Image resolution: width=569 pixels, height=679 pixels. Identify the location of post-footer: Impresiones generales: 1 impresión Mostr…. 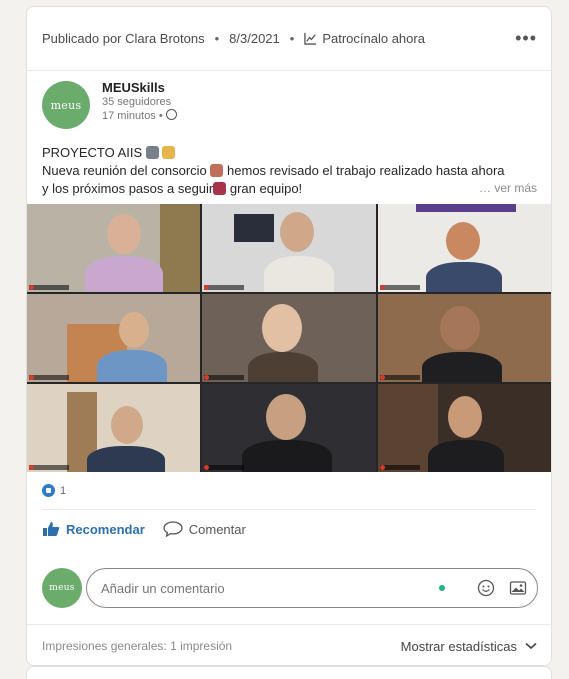
(289, 645).